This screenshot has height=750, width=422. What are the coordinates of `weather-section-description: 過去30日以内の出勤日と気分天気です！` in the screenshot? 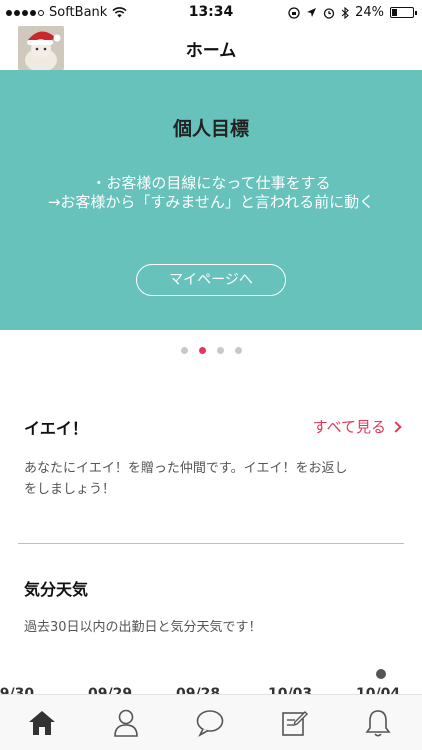 It's located at (143, 627).